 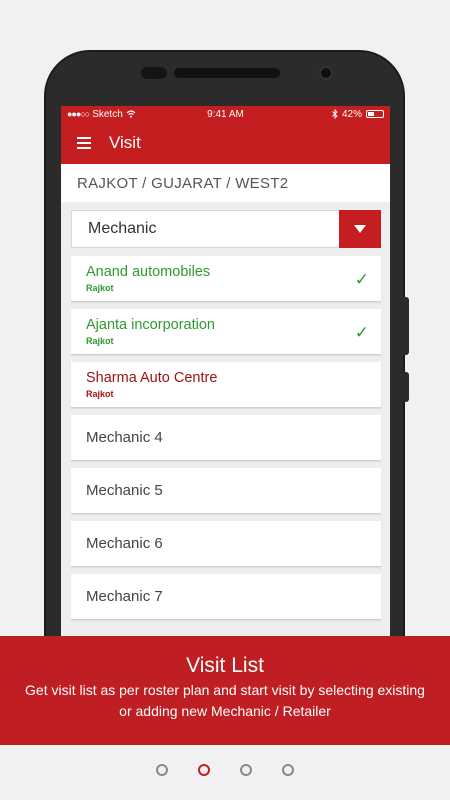 I want to click on dropdown-arrow-button, so click(x=360, y=229).